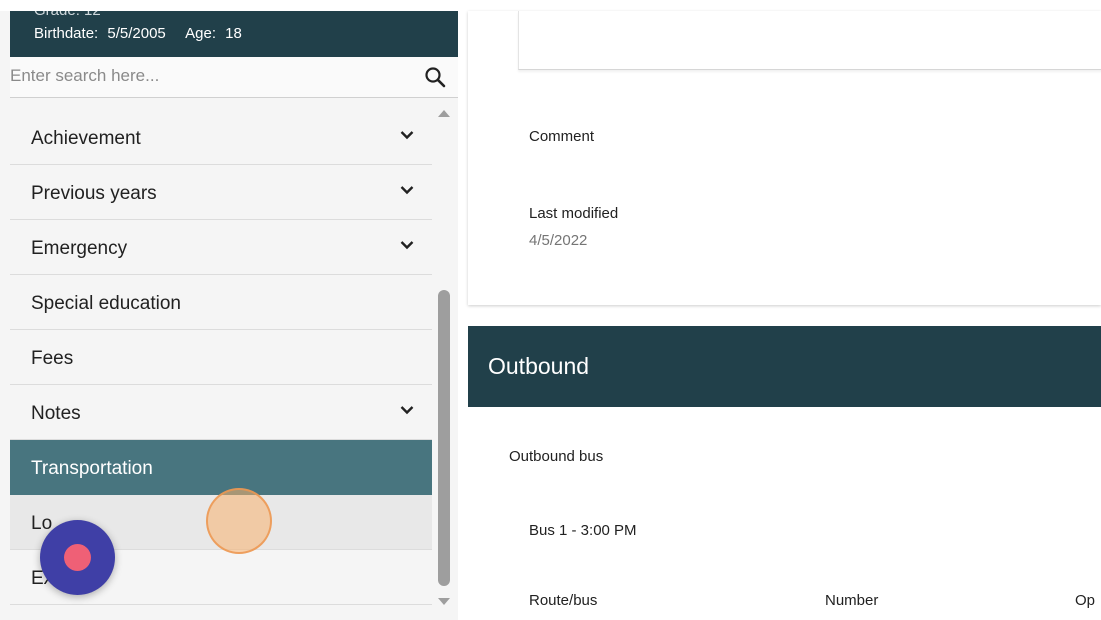 This screenshot has height=620, width=1101. What do you see at coordinates (210, 76) in the screenshot?
I see `search-input` at bounding box center [210, 76].